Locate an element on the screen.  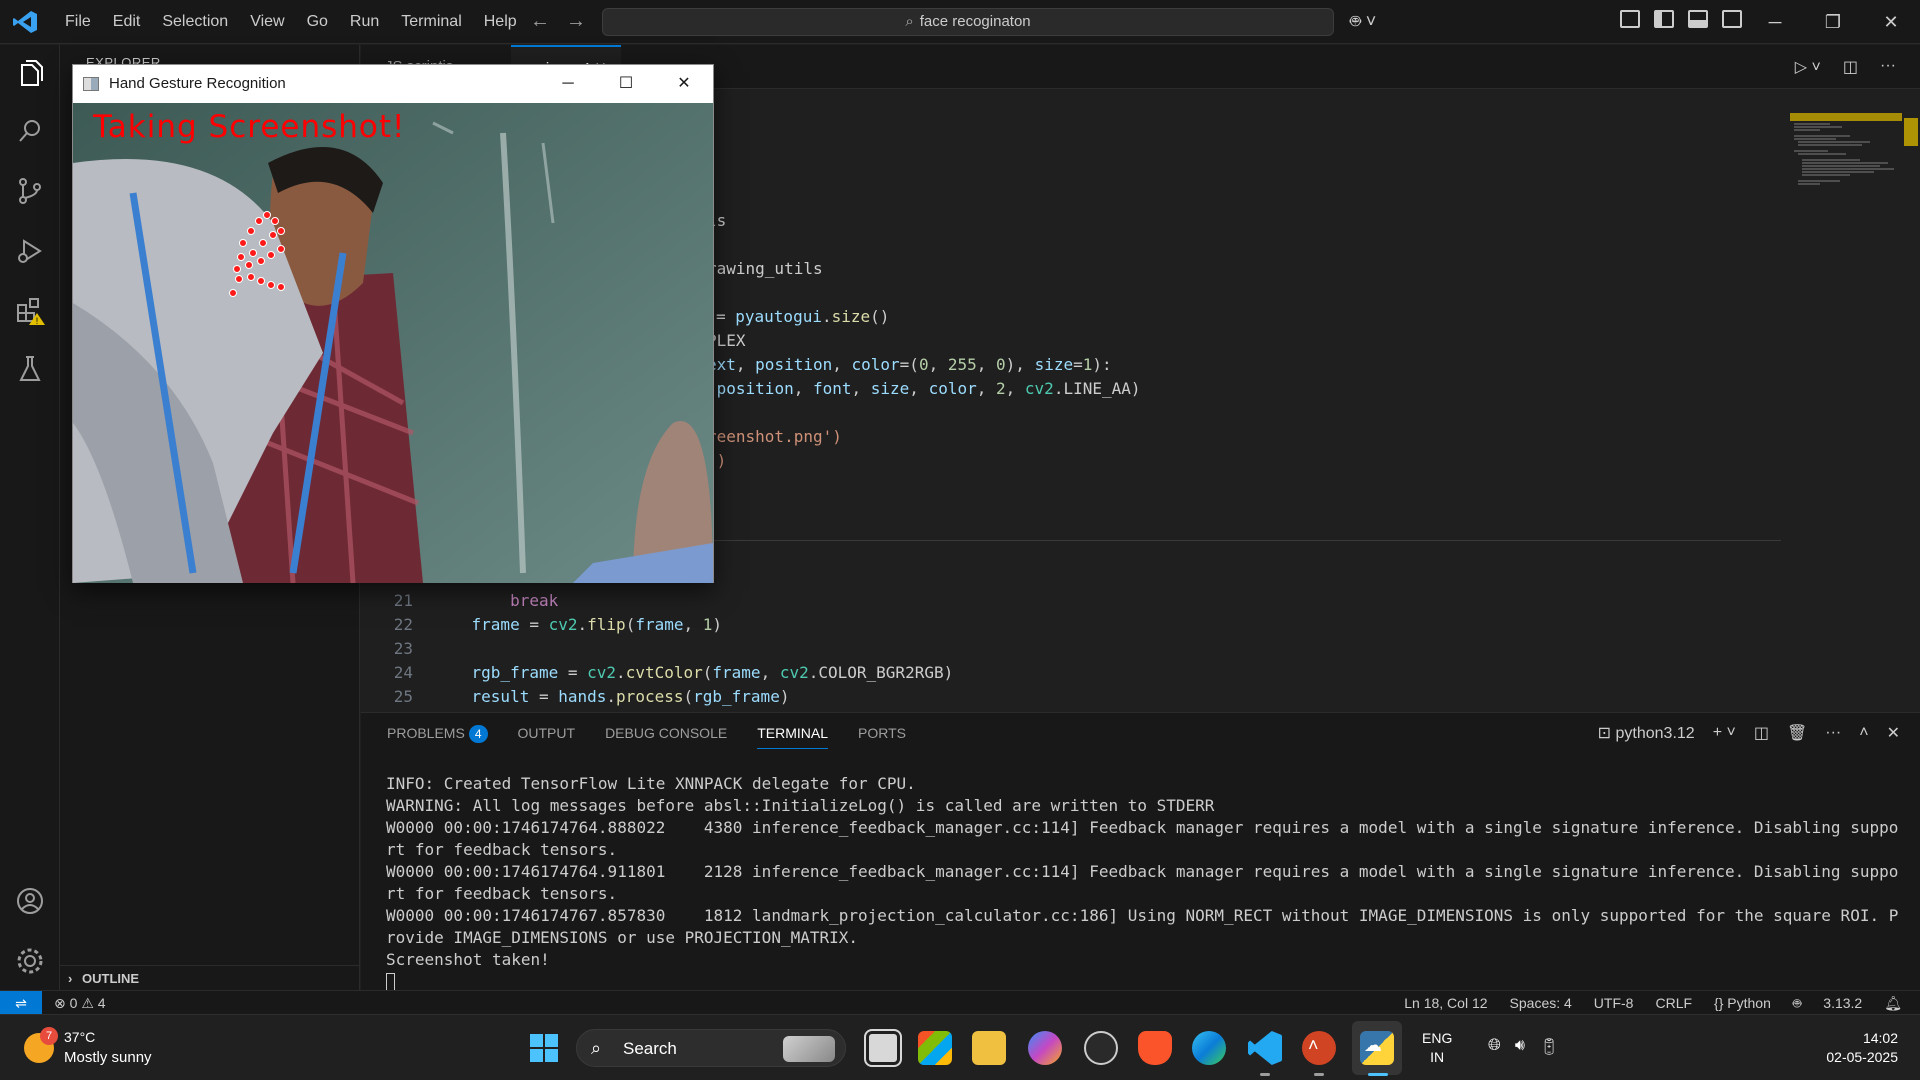
menu-selection: Selection is located at coordinates (195, 22).